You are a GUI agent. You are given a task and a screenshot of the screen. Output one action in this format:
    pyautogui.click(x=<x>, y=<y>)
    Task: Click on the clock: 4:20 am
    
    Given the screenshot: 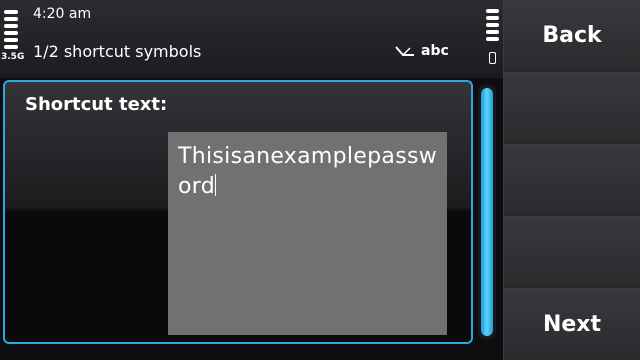 What is the action you would take?
    pyautogui.click(x=62, y=14)
    